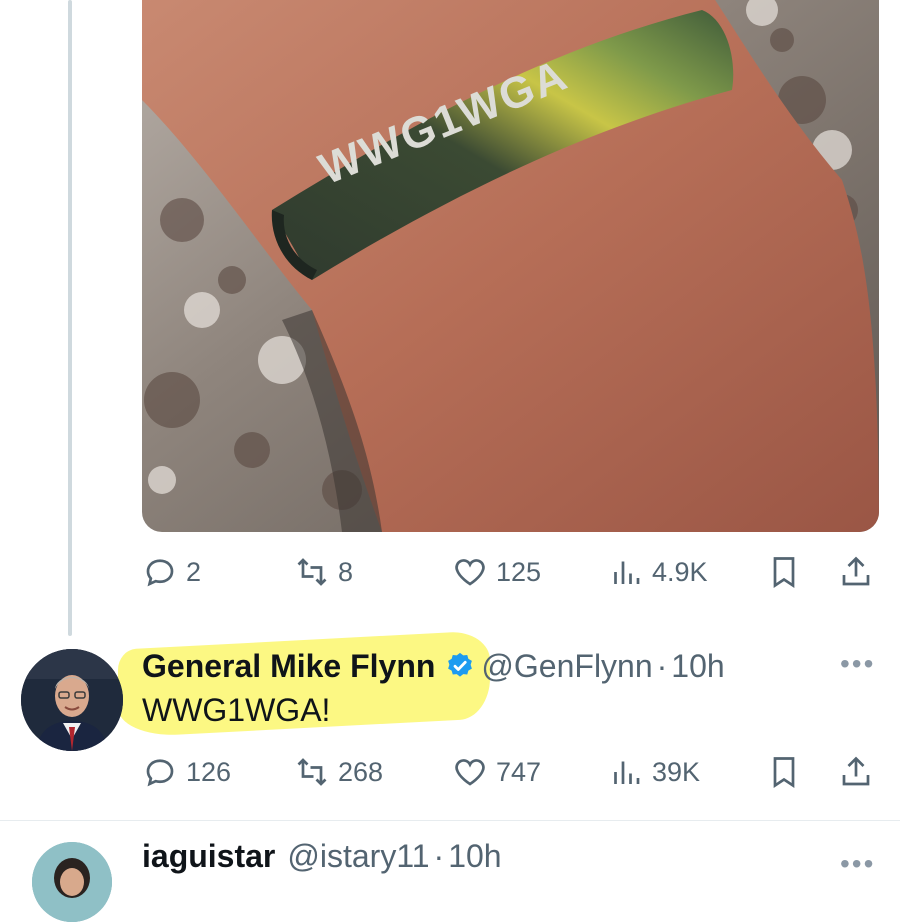  I want to click on next-tweet-header: iaguistar @istary11 · 10h, so click(322, 856).